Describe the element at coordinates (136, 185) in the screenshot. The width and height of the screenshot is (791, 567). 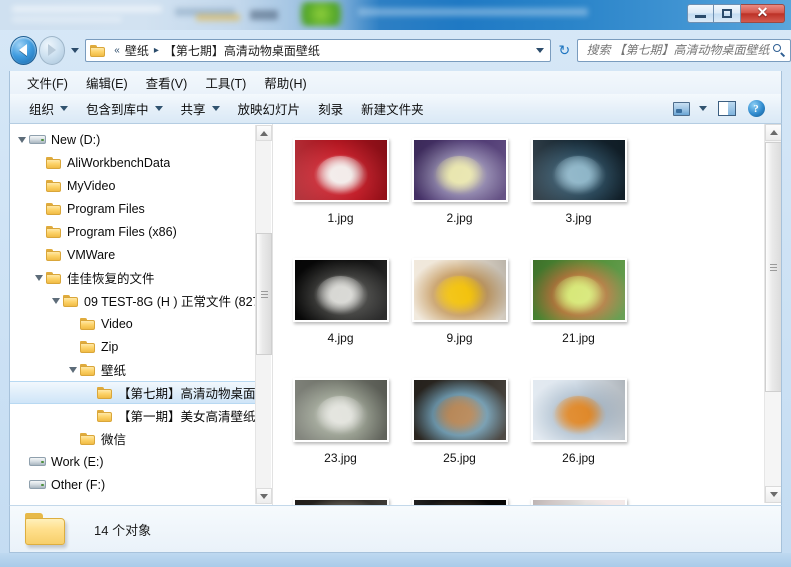
I see `tree-item: MyVideo` at that location.